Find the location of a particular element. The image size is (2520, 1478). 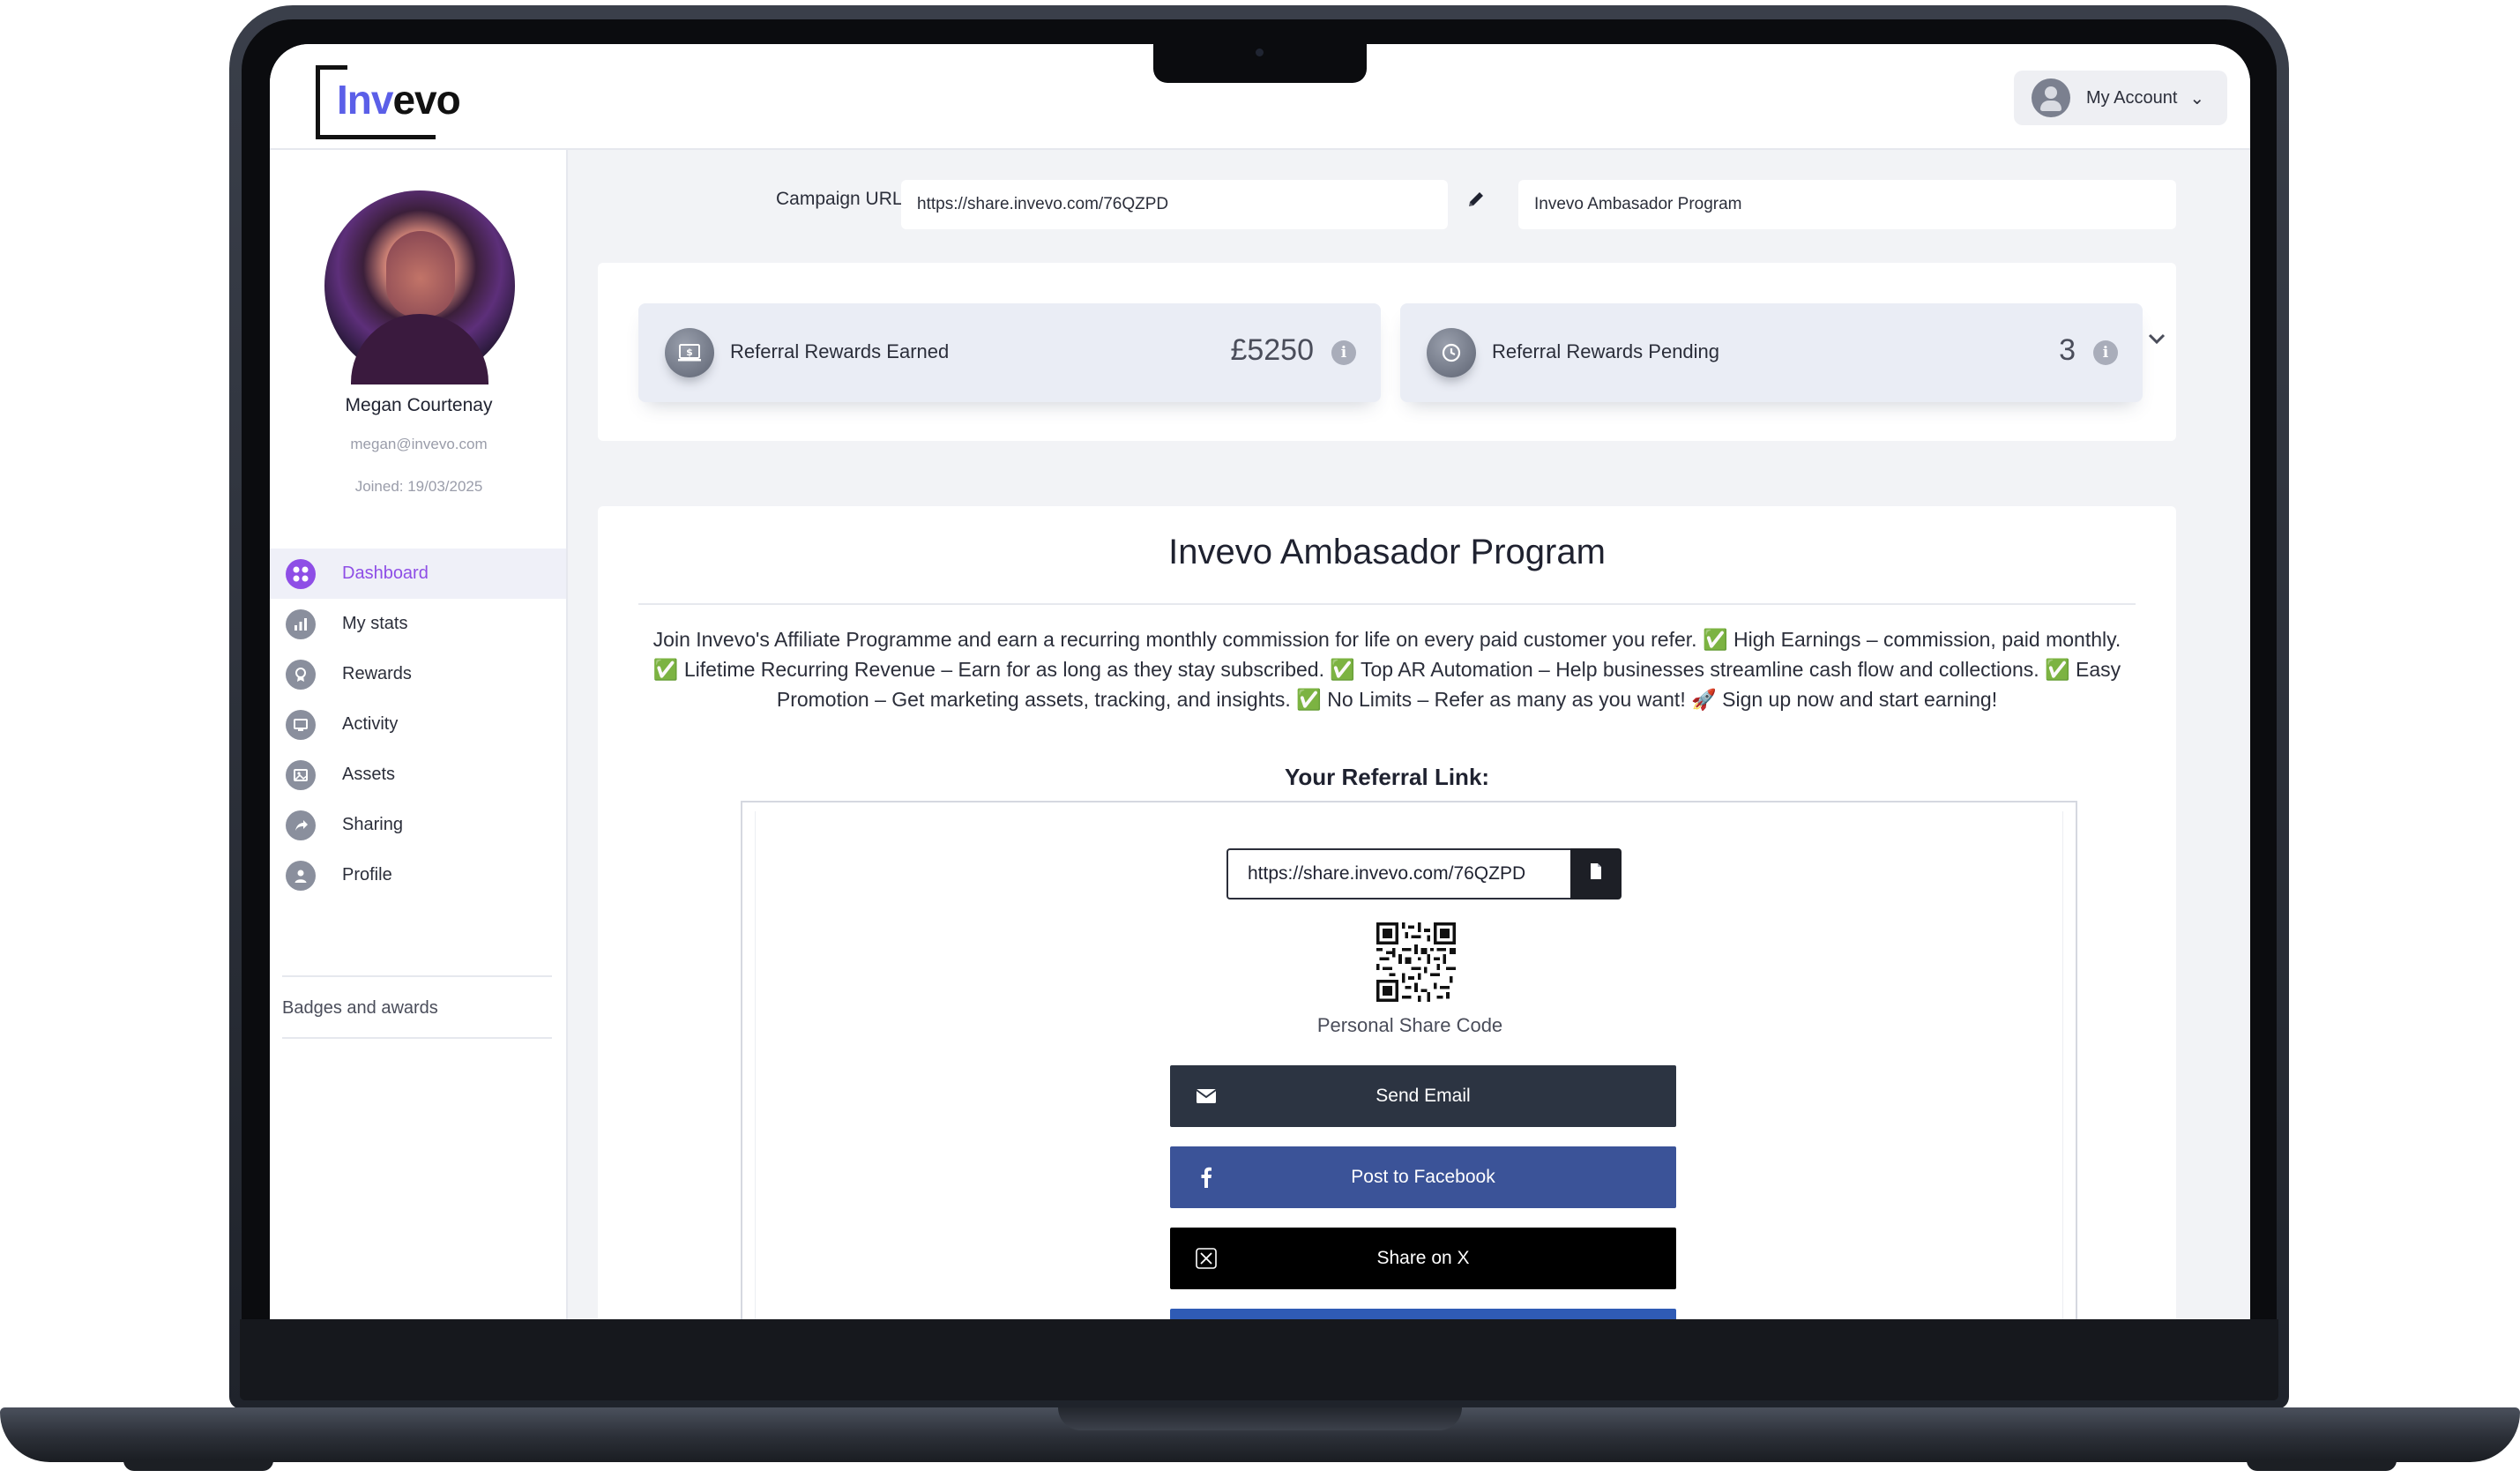

sidebar-item-rewards: Rewards is located at coordinates (418, 674).